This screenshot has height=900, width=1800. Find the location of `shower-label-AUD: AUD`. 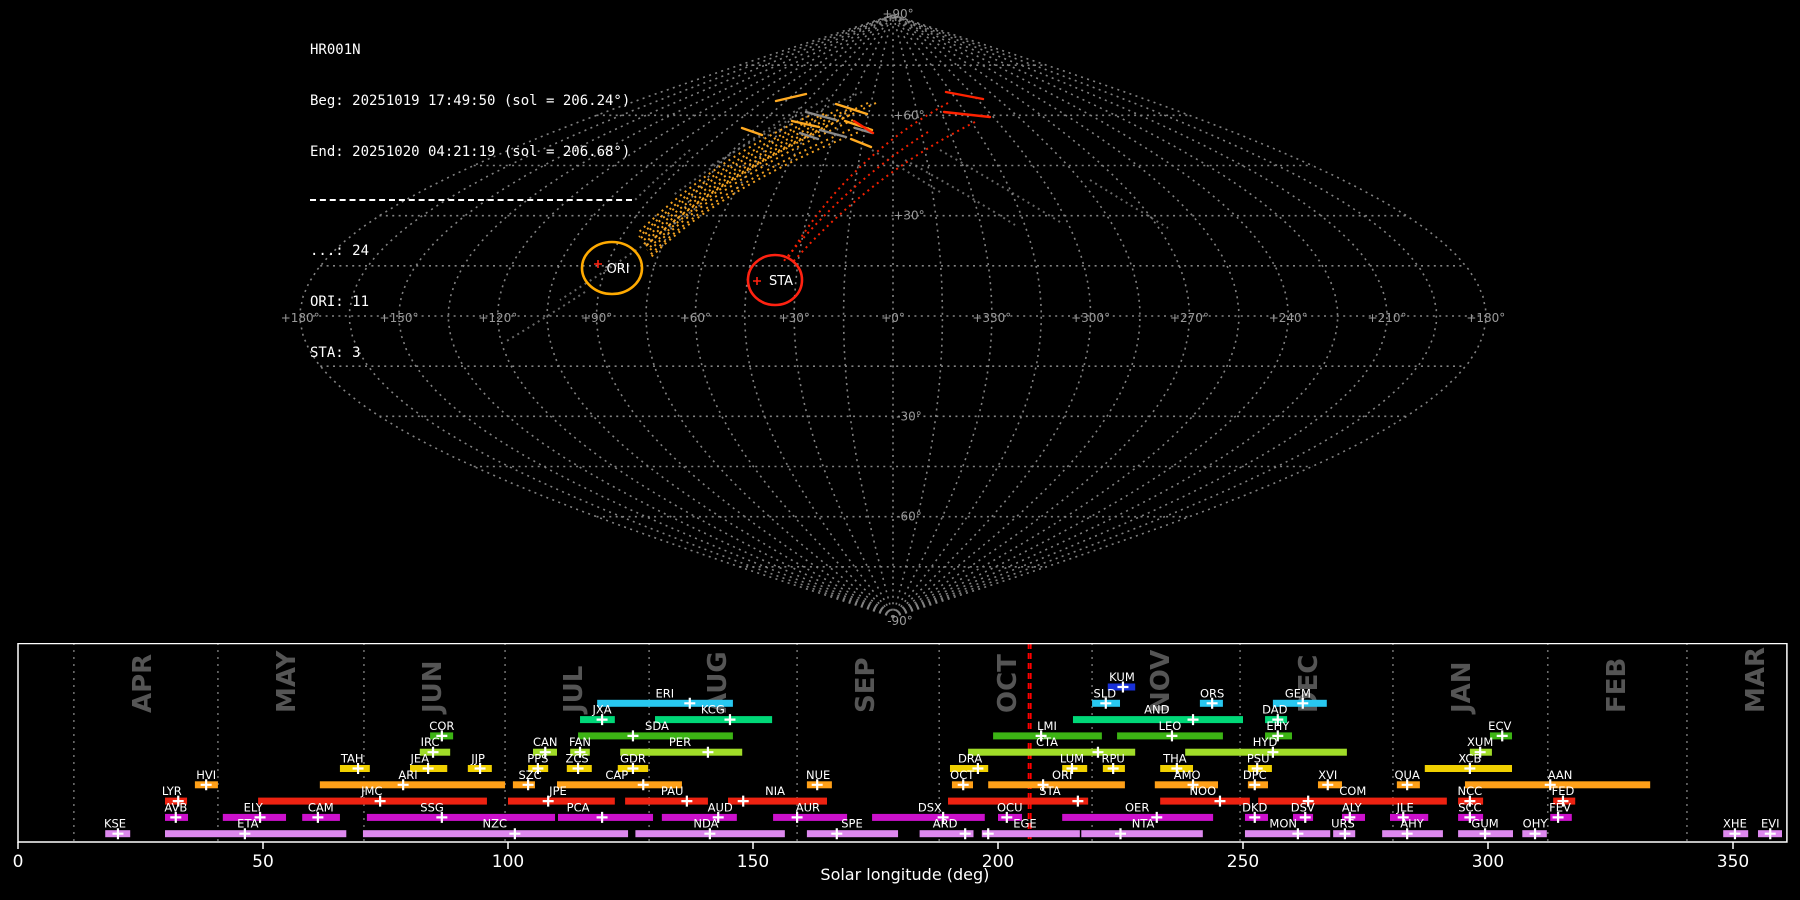

shower-label-AUD: AUD is located at coordinates (720, 807).